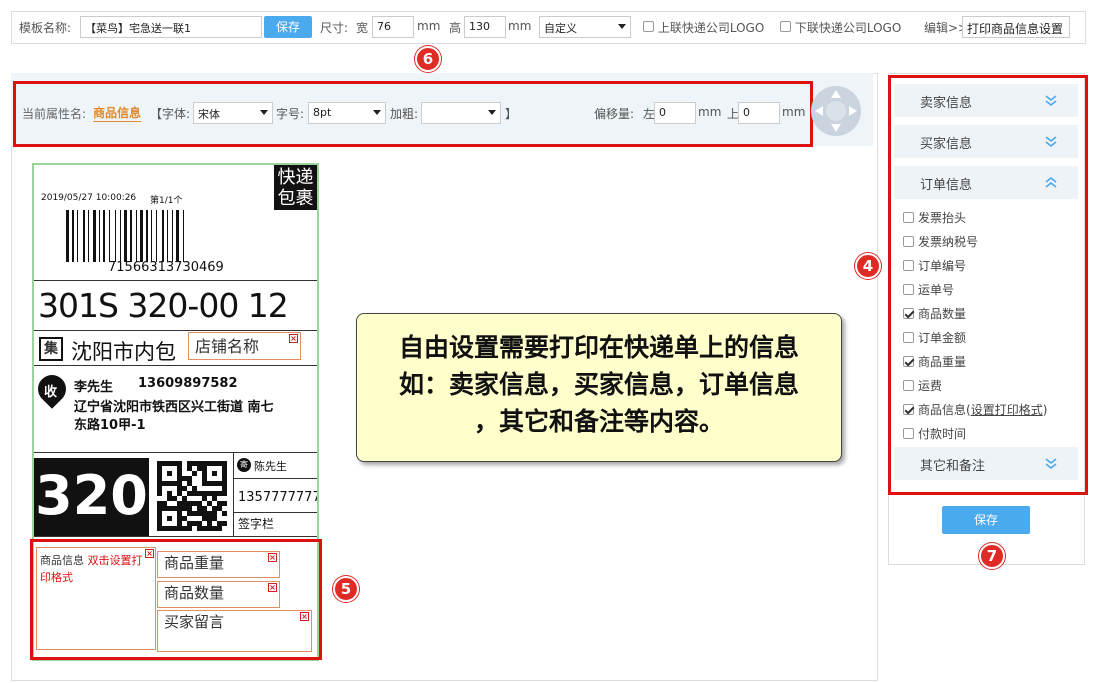 The width and height of the screenshot is (1113, 683). I want to click on sign-label: 签字栏, so click(256, 524).